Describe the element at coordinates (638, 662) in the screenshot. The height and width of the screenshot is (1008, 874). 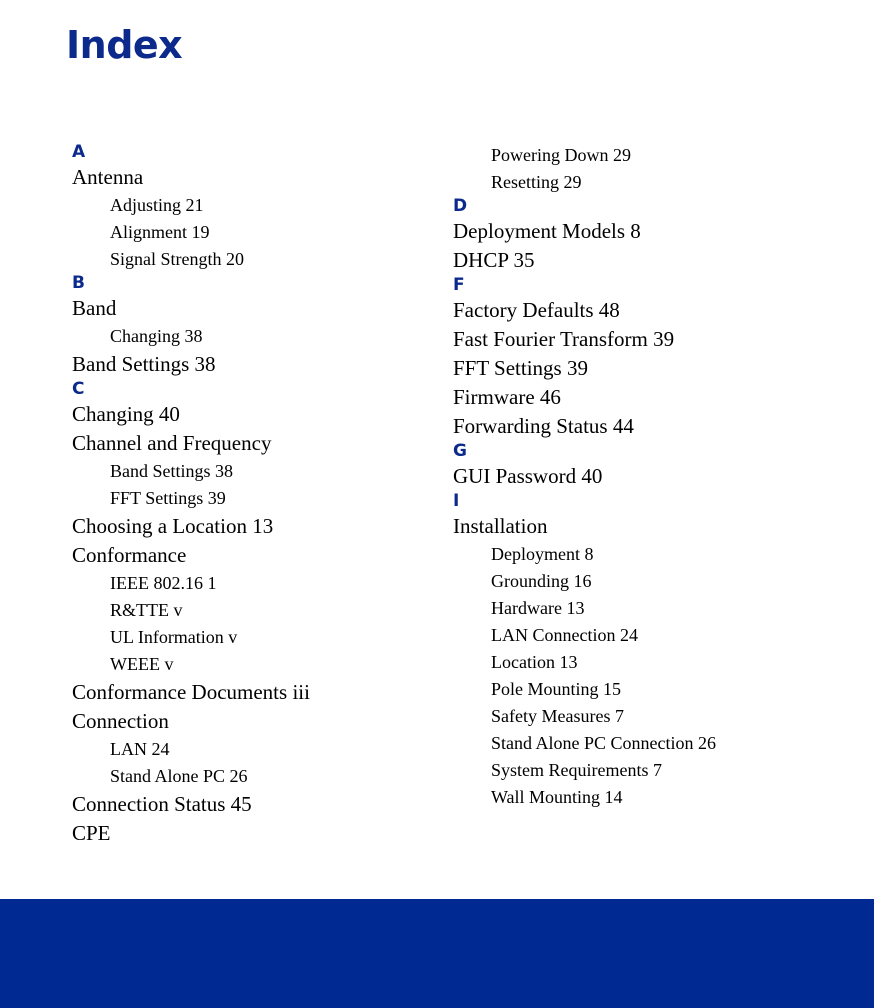
I see `index-subentry: Location 13` at that location.